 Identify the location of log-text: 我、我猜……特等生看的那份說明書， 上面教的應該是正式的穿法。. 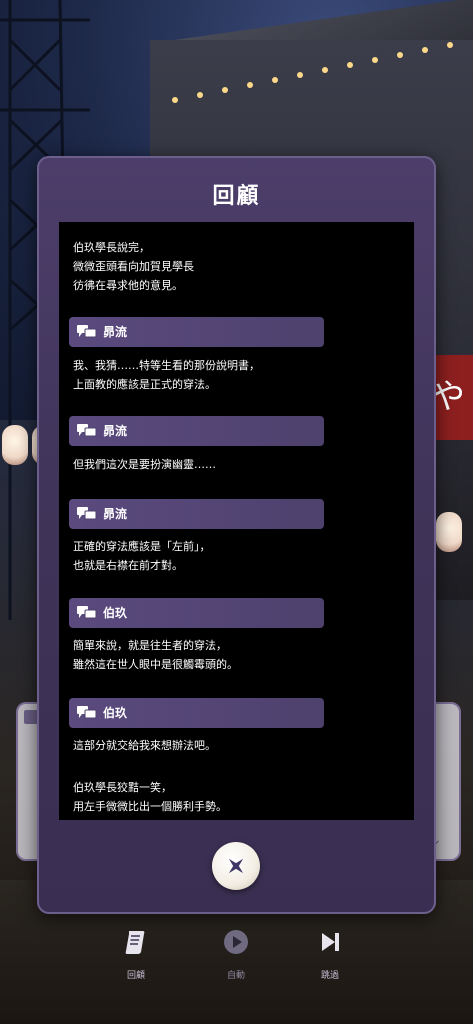
(166, 375).